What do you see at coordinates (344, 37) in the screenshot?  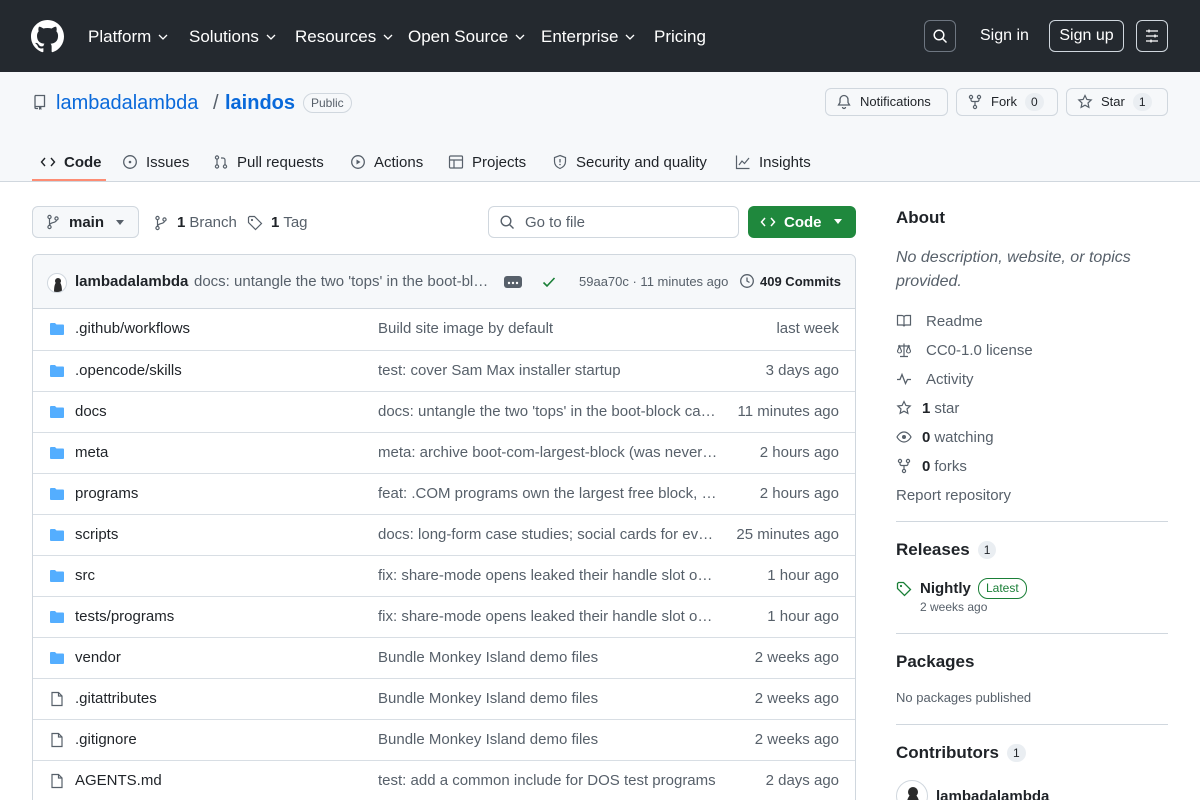 I see `nav-resources: Resources` at bounding box center [344, 37].